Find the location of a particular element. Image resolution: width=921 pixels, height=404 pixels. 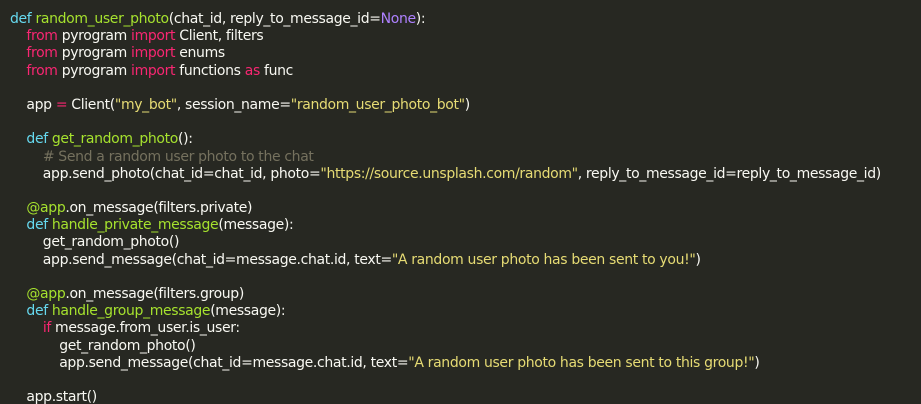

code-line: from pyrogram import Client, filters is located at coordinates (465, 36).